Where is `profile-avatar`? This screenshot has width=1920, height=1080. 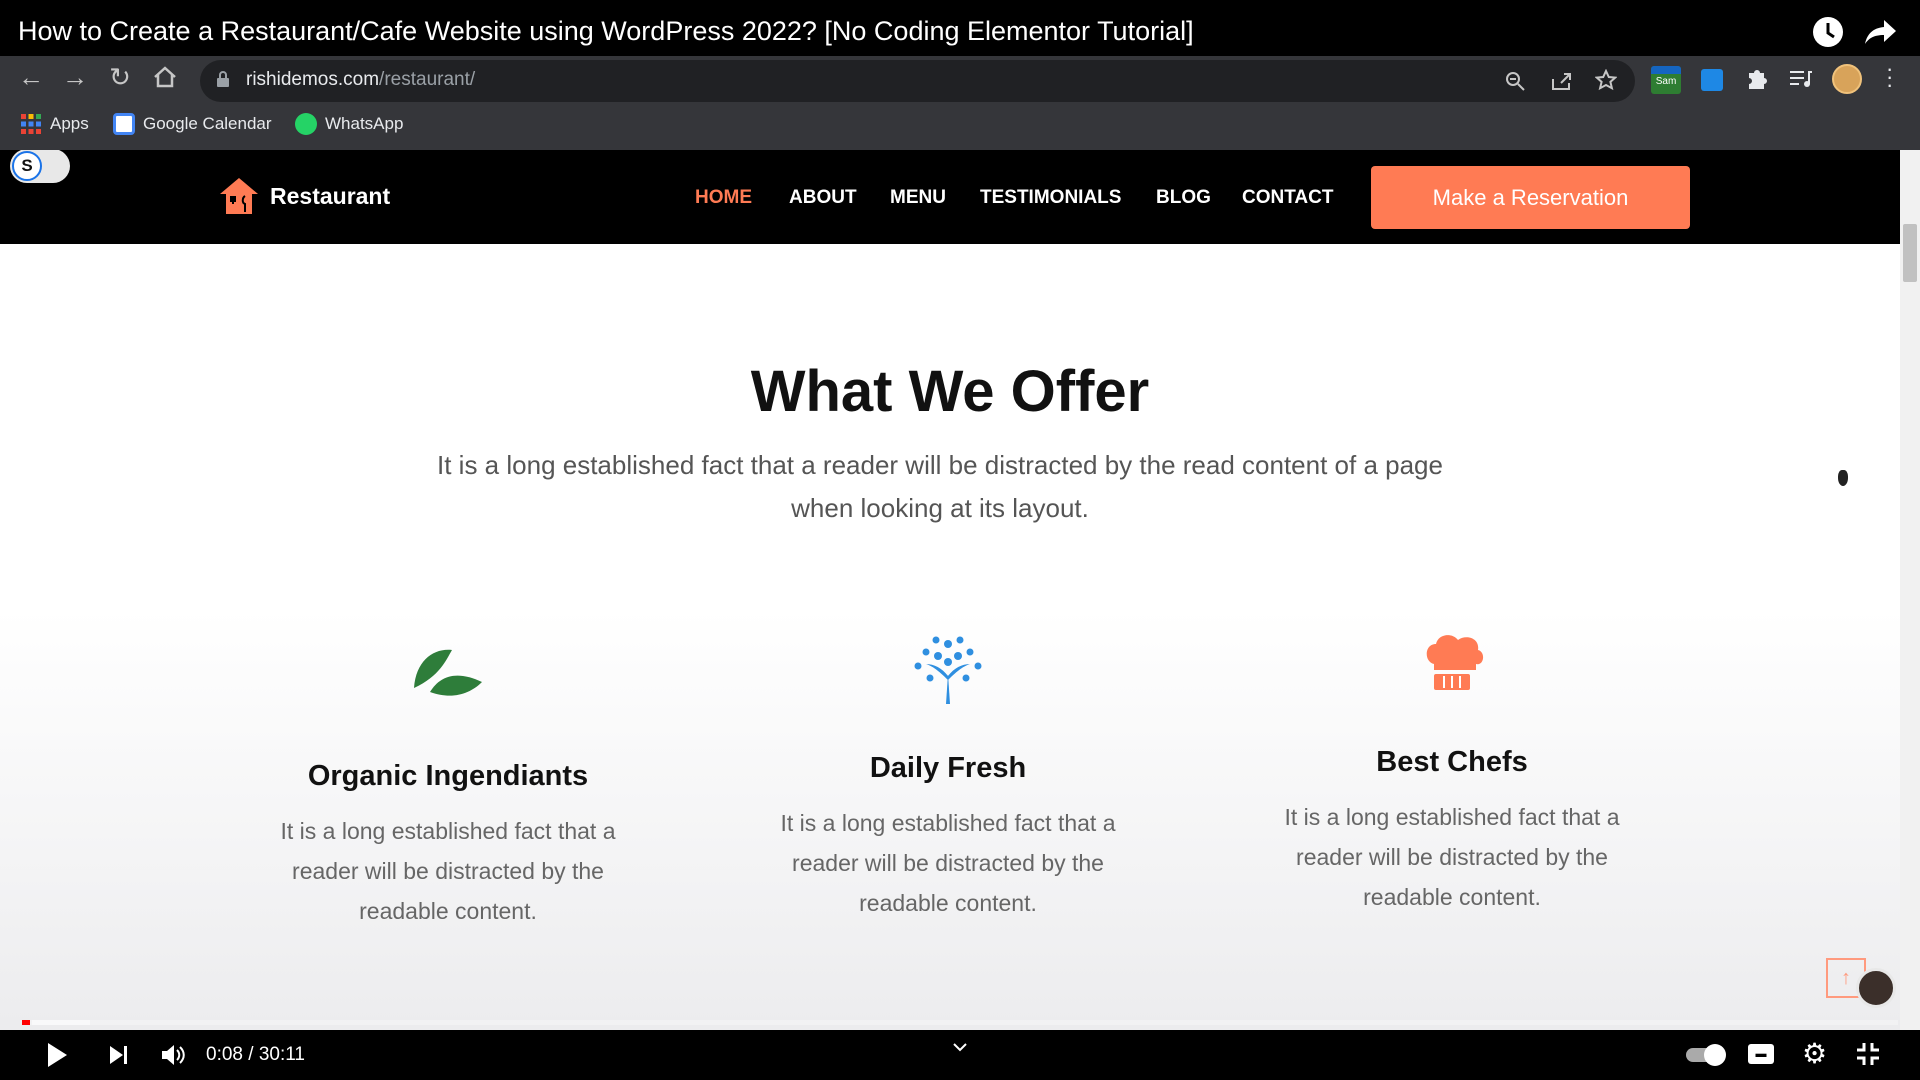
profile-avatar is located at coordinates (1847, 79).